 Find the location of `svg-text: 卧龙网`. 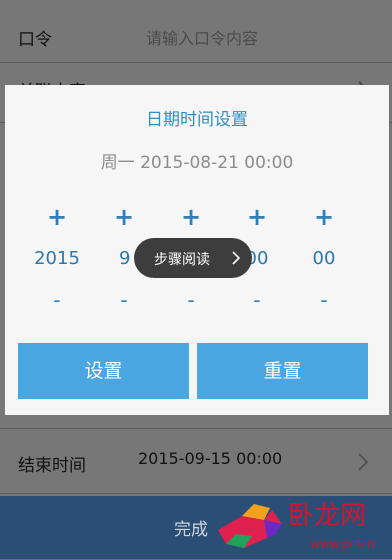

svg-text: 卧龙网 is located at coordinates (327, 516).